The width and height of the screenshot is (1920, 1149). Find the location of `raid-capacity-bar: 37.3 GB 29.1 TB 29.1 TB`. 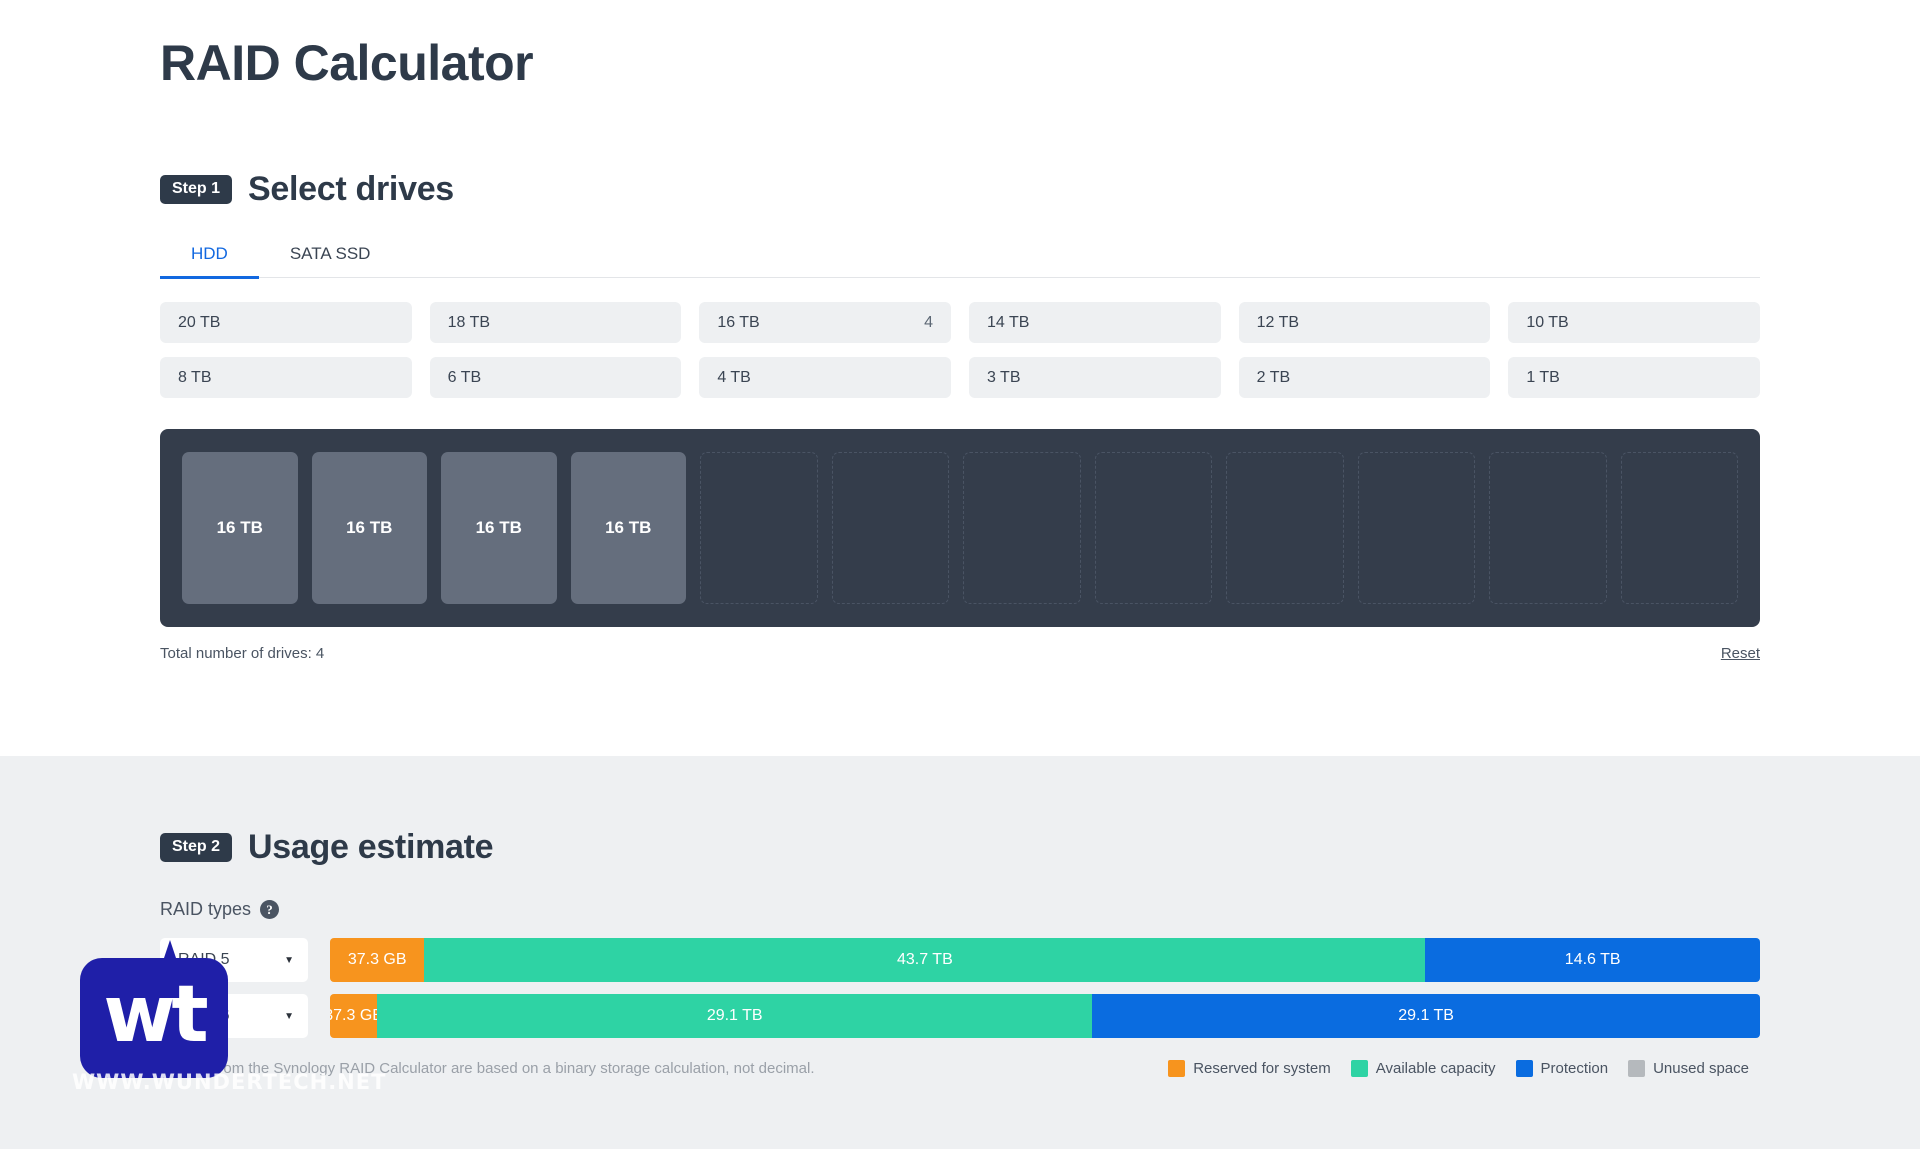

raid-capacity-bar: 37.3 GB 29.1 TB 29.1 TB is located at coordinates (1045, 1016).